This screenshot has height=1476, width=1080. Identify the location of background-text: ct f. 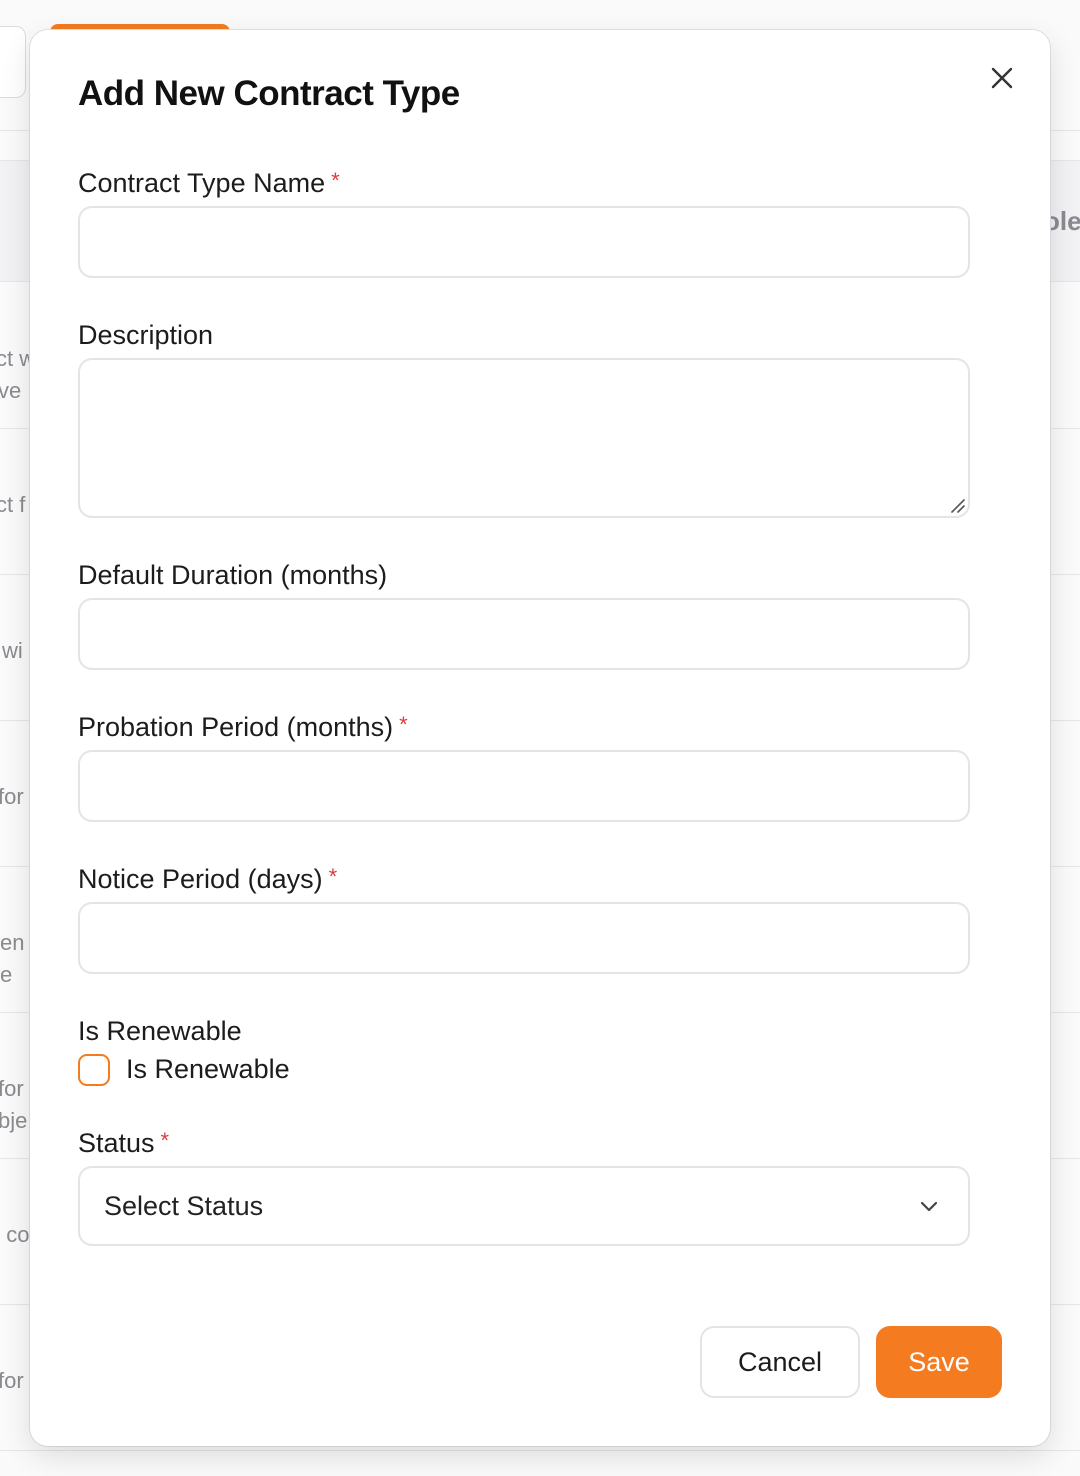
(13, 504).